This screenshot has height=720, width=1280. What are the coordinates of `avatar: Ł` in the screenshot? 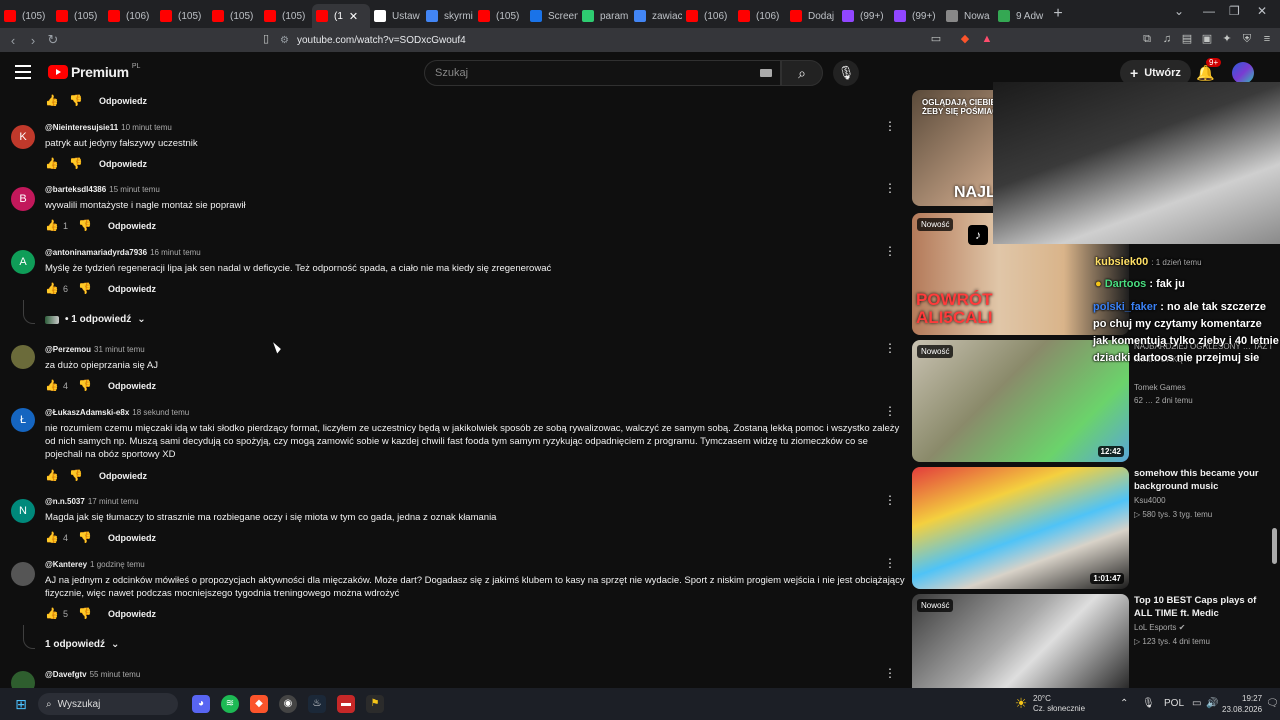 It's located at (23, 420).